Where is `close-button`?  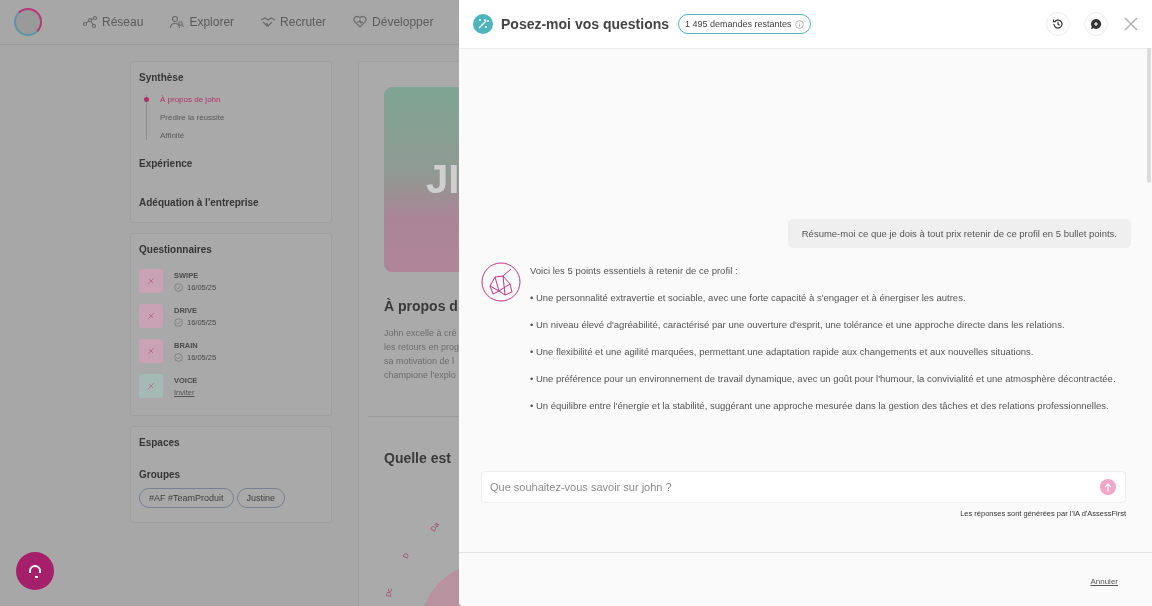 close-button is located at coordinates (1131, 24).